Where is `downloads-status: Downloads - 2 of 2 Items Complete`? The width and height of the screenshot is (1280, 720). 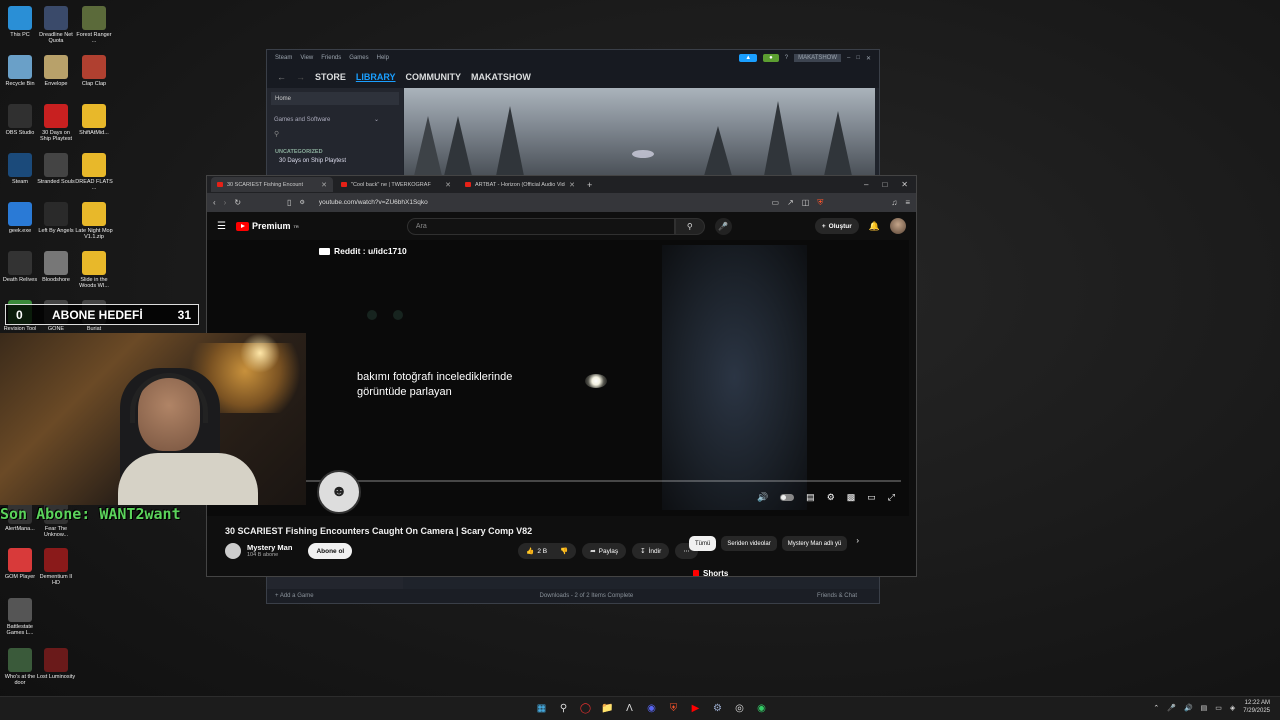 downloads-status: Downloads - 2 of 2 Items Complete is located at coordinates (587, 596).